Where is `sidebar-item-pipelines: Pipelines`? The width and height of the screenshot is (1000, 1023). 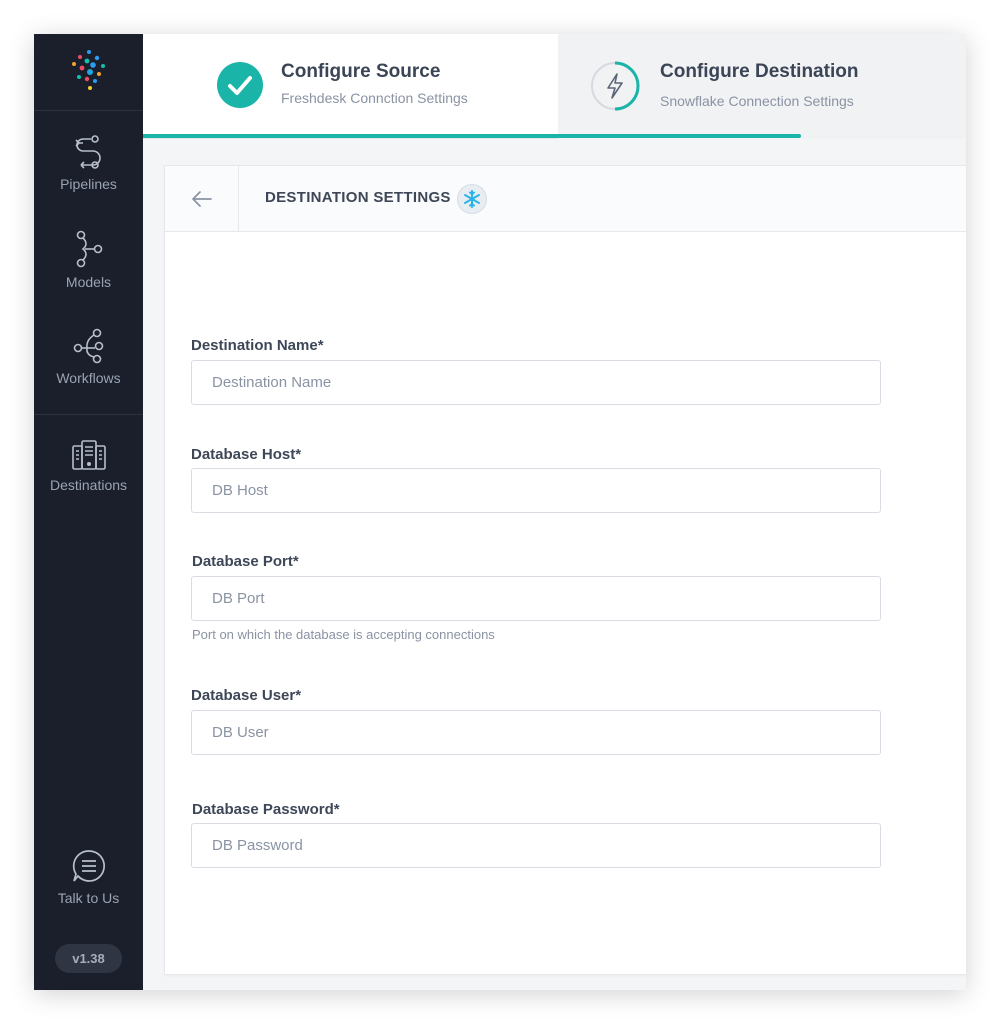 sidebar-item-pipelines: Pipelines is located at coordinates (88, 163).